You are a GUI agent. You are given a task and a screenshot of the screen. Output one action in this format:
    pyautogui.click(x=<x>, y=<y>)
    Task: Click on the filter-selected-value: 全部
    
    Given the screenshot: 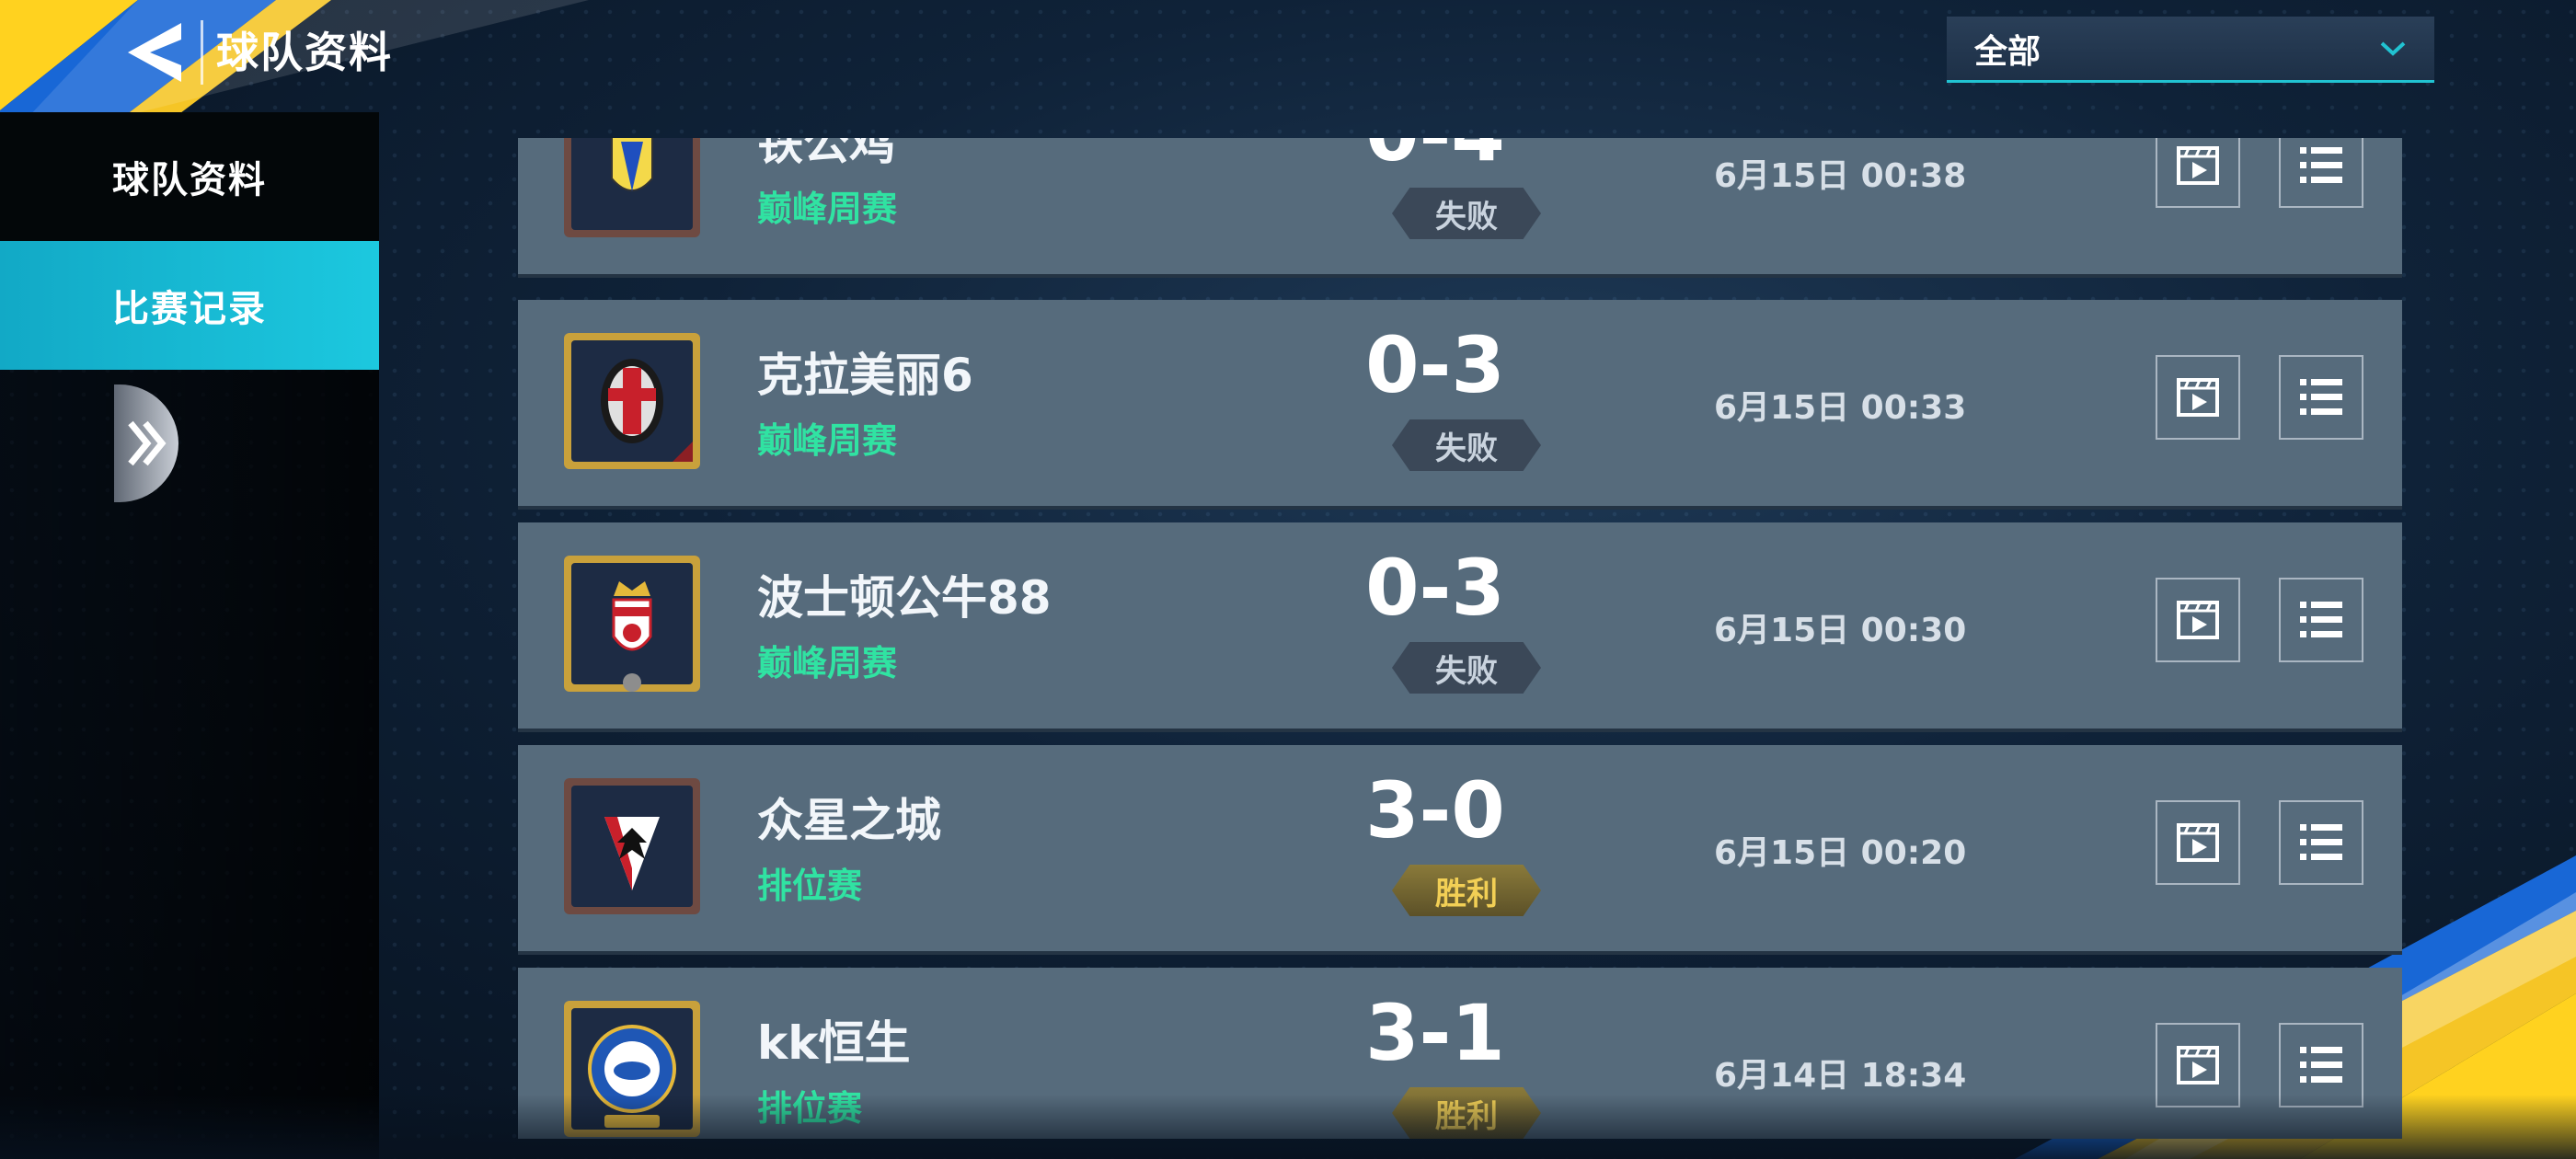 What is the action you would take?
    pyautogui.click(x=2007, y=51)
    